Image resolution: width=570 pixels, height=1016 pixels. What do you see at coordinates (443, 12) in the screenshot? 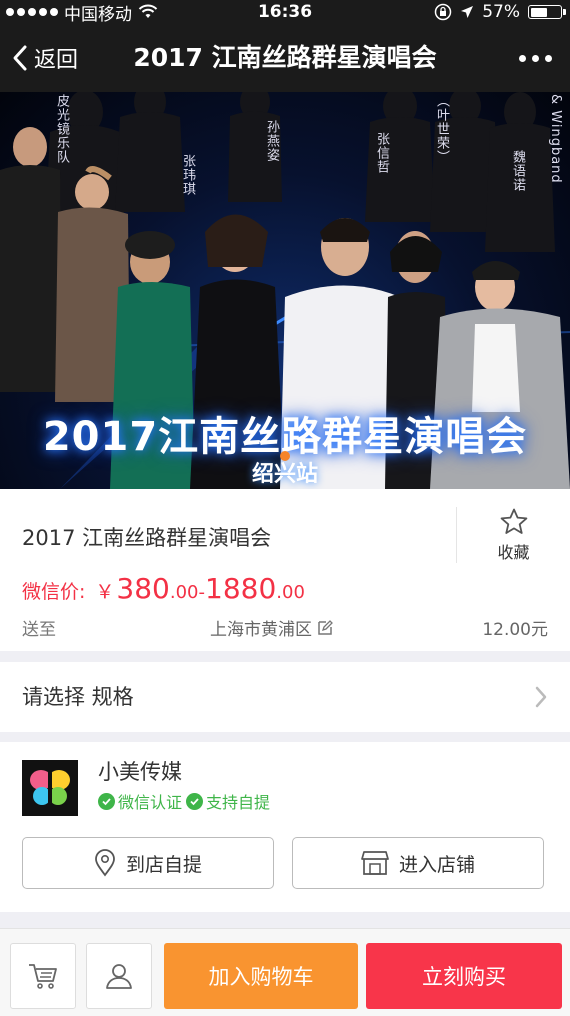
I see `rotation-lock-icon` at bounding box center [443, 12].